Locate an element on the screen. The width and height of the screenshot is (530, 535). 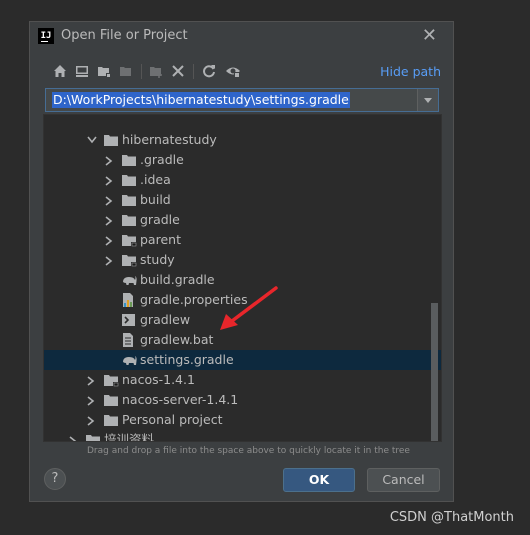
help-button: ? is located at coordinates (55, 479).